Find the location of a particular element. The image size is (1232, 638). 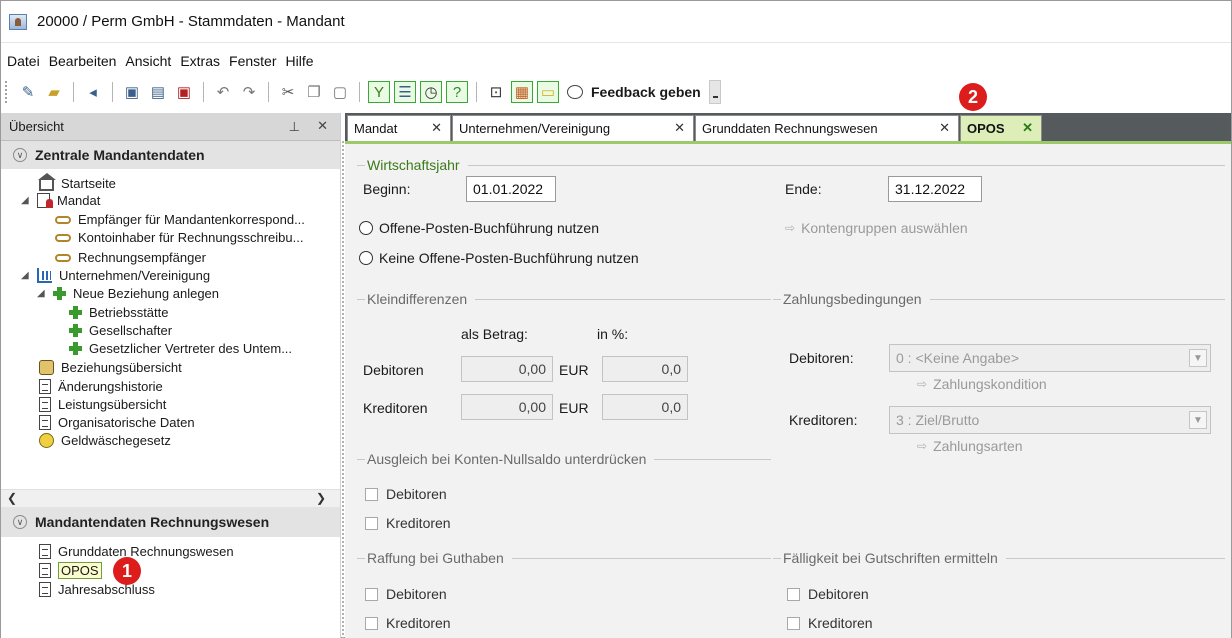

tree-item-grunddaten-rechnungswesen: Grunddaten Rechnungswesen is located at coordinates (136, 551).